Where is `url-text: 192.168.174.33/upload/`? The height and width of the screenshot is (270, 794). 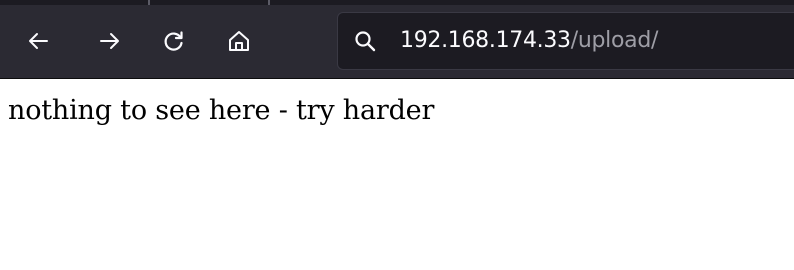 url-text: 192.168.174.33/upload/ is located at coordinates (529, 41).